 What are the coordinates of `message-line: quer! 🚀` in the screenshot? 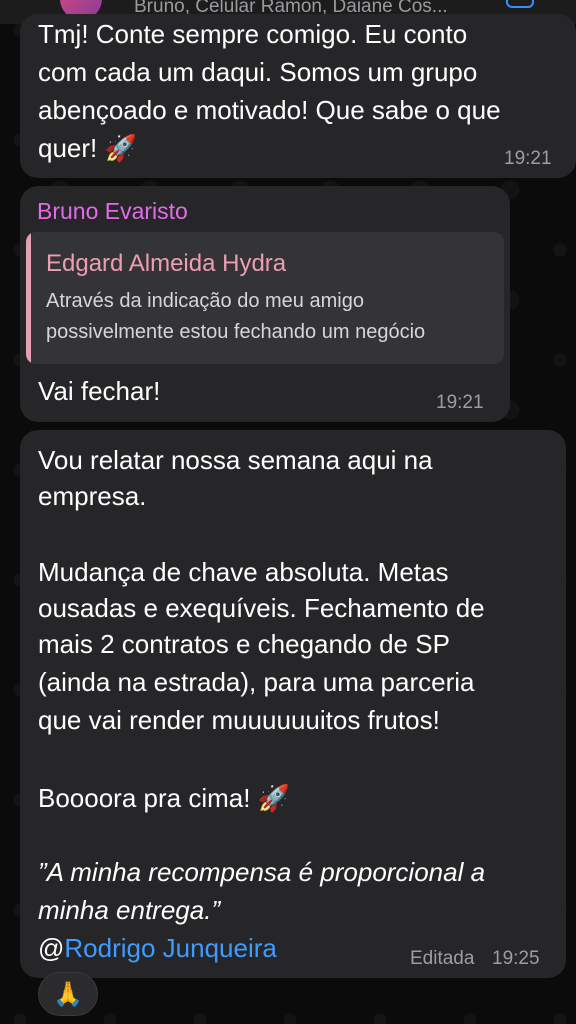 It's located at (87, 148).